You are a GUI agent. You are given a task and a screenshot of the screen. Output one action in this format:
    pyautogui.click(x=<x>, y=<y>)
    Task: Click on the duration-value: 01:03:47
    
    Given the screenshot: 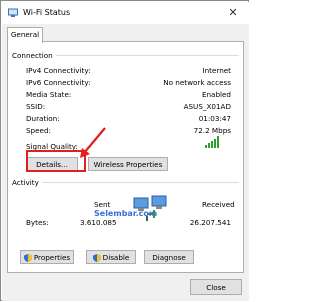 What is the action you would take?
    pyautogui.click(x=214, y=118)
    